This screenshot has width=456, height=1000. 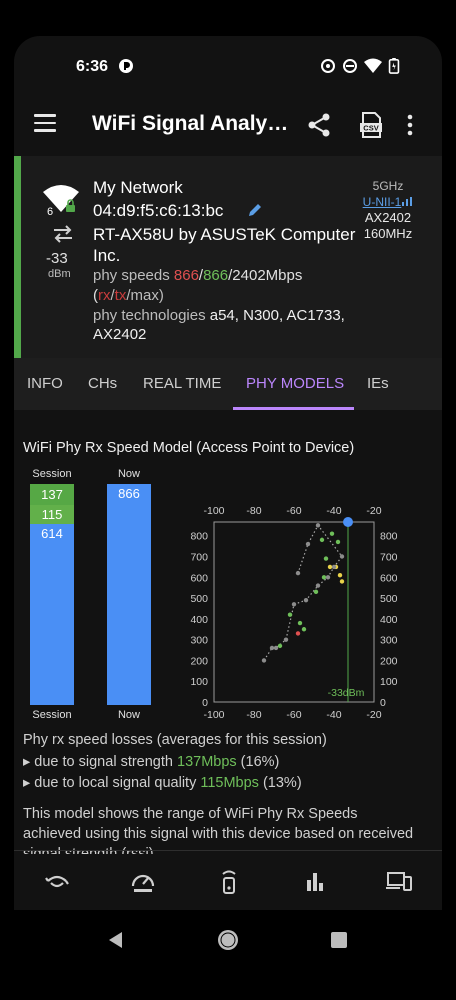 I want to click on now-label-bottom: Now, so click(x=128, y=715).